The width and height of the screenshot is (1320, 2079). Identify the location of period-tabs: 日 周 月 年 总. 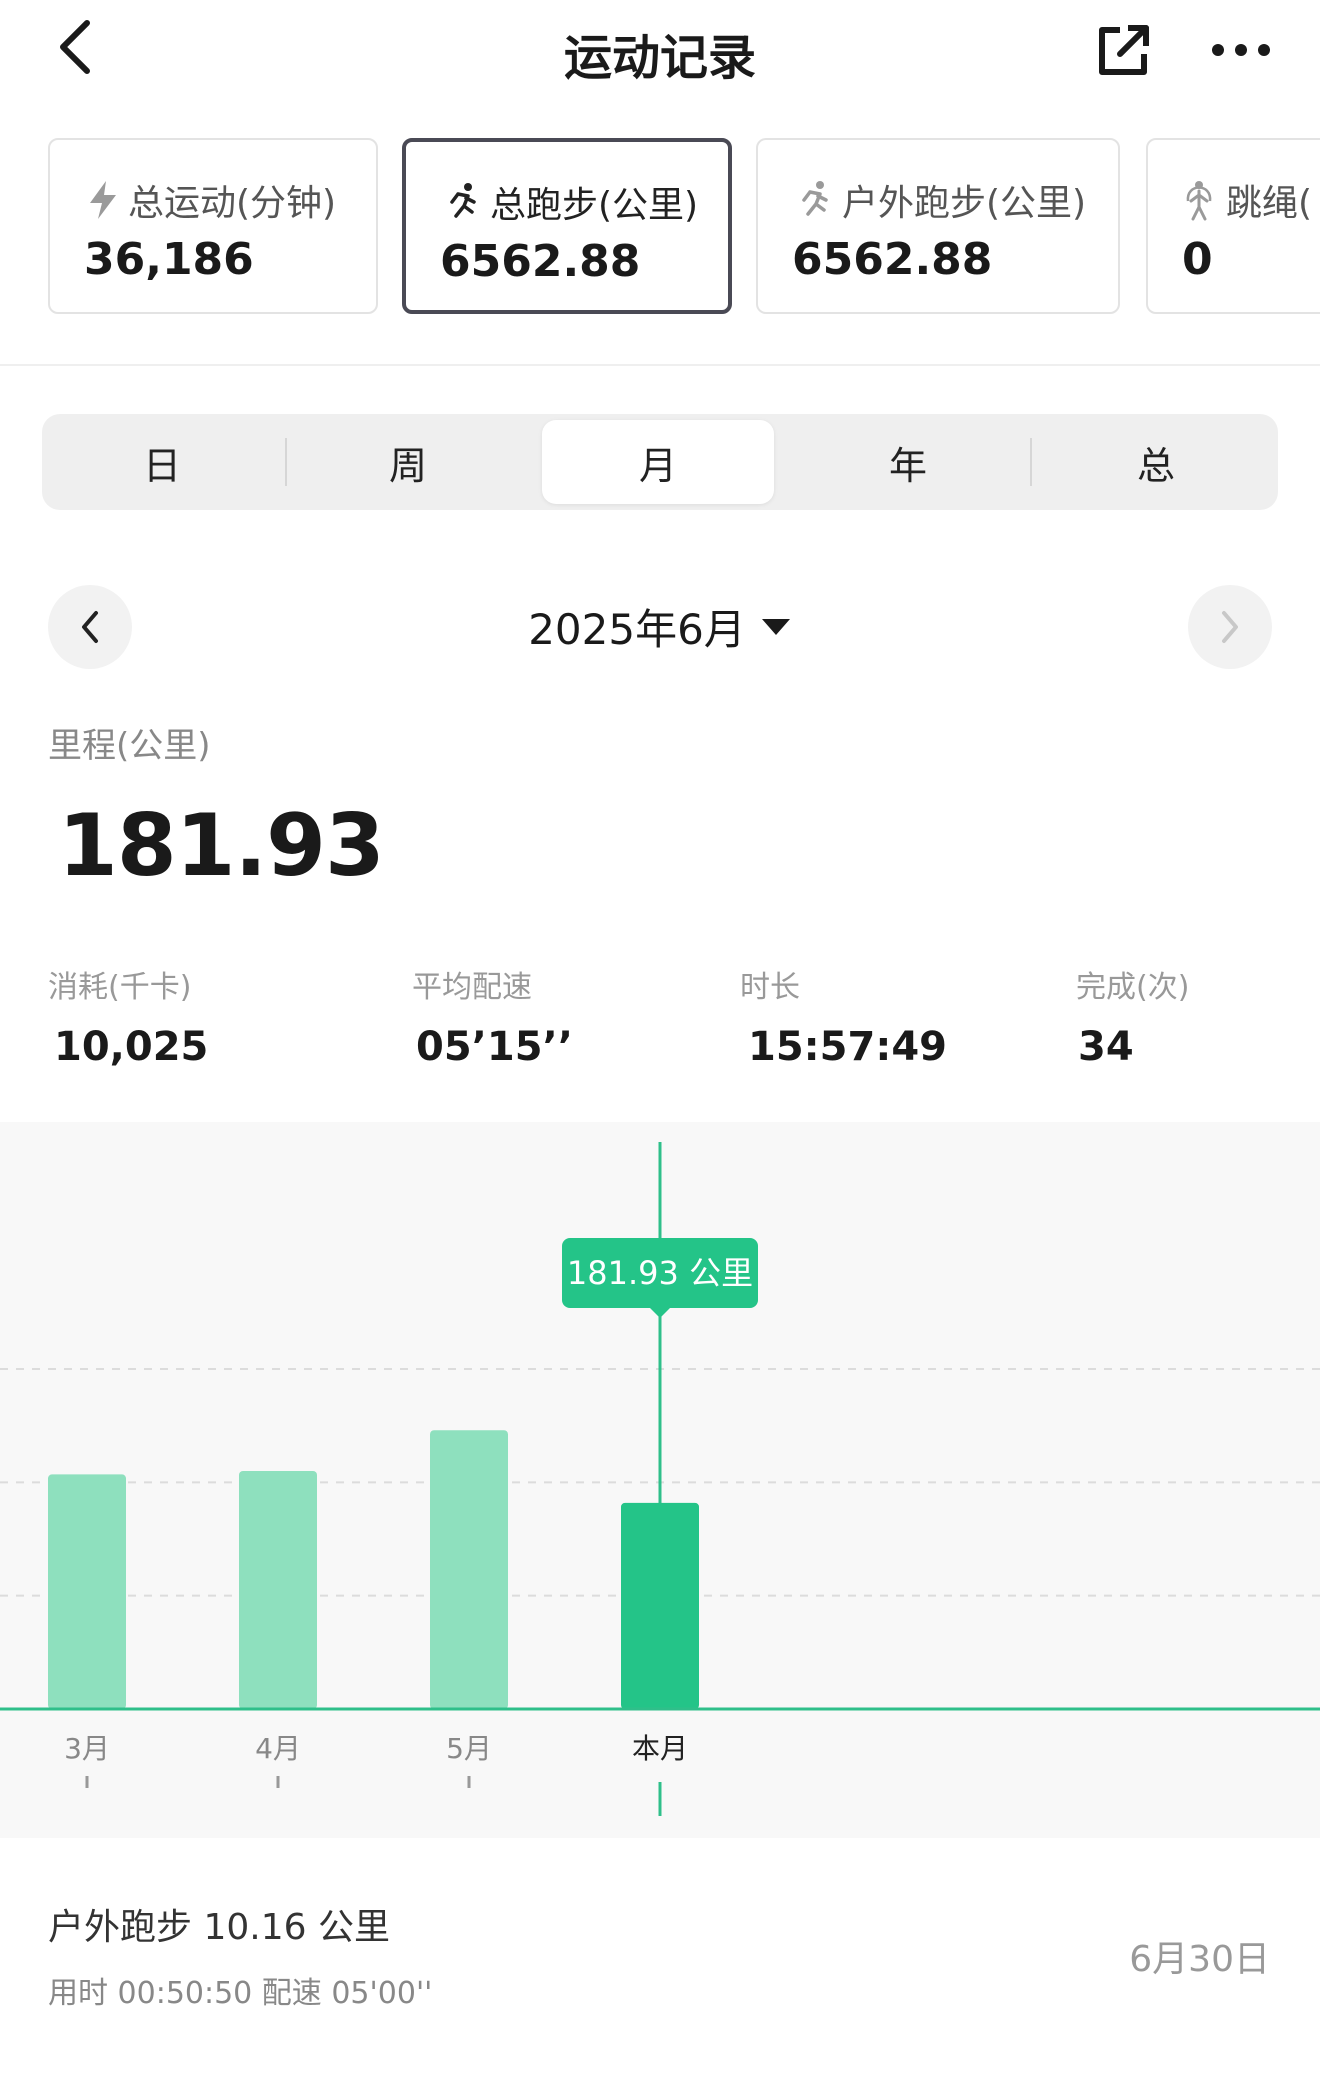
(660, 462).